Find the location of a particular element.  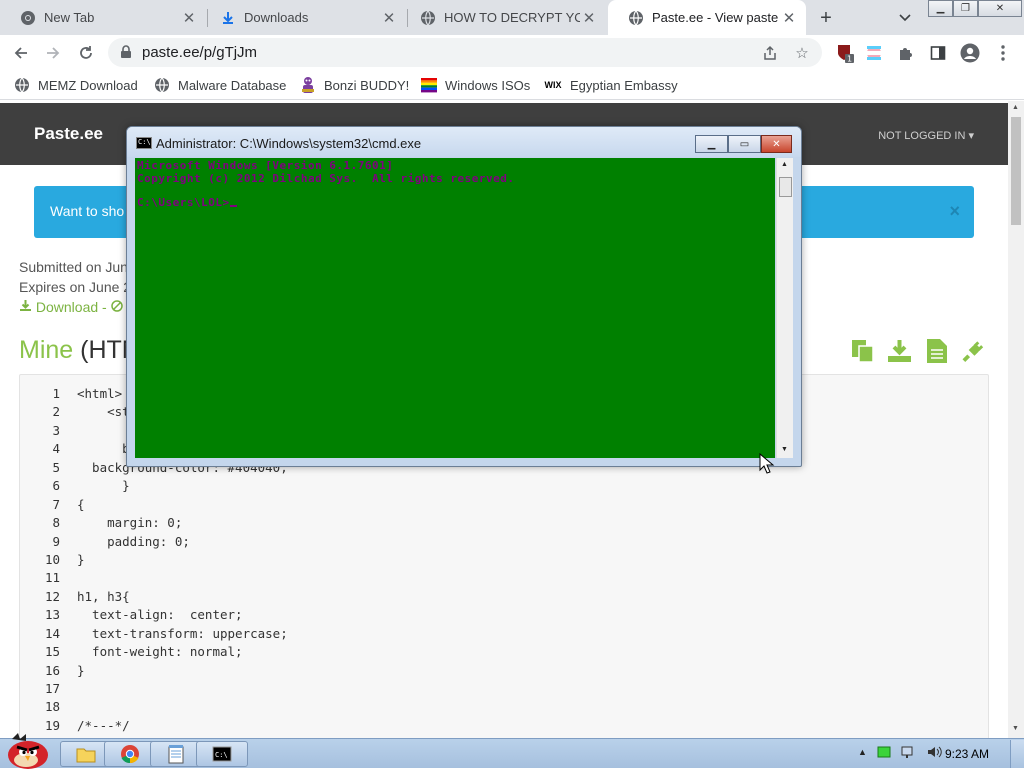

extensions-puzzle-icon is located at coordinates (906, 53).